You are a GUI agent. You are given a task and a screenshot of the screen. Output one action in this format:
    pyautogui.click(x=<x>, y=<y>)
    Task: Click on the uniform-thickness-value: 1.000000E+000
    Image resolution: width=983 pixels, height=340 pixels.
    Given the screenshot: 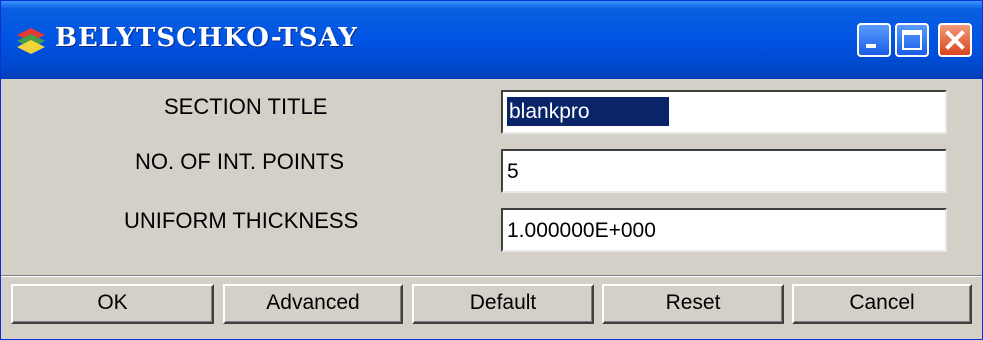 What is the action you would take?
    pyautogui.click(x=581, y=230)
    